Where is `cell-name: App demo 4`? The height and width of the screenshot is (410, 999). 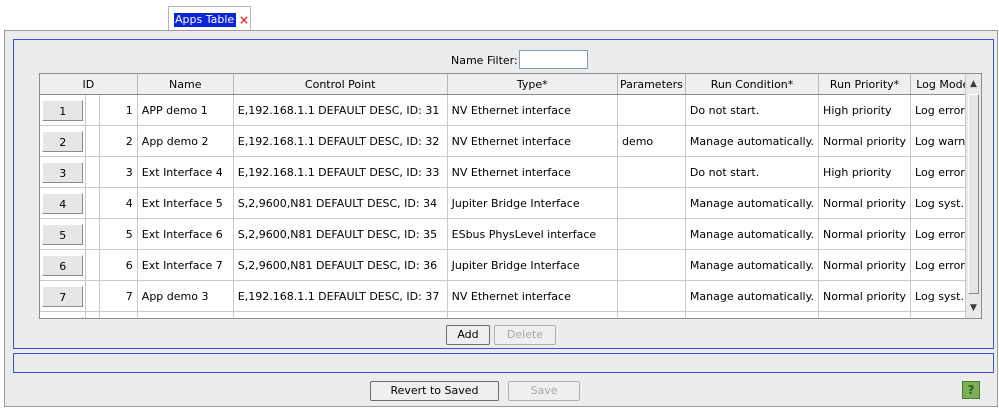
cell-name: App demo 4 is located at coordinates (185, 314).